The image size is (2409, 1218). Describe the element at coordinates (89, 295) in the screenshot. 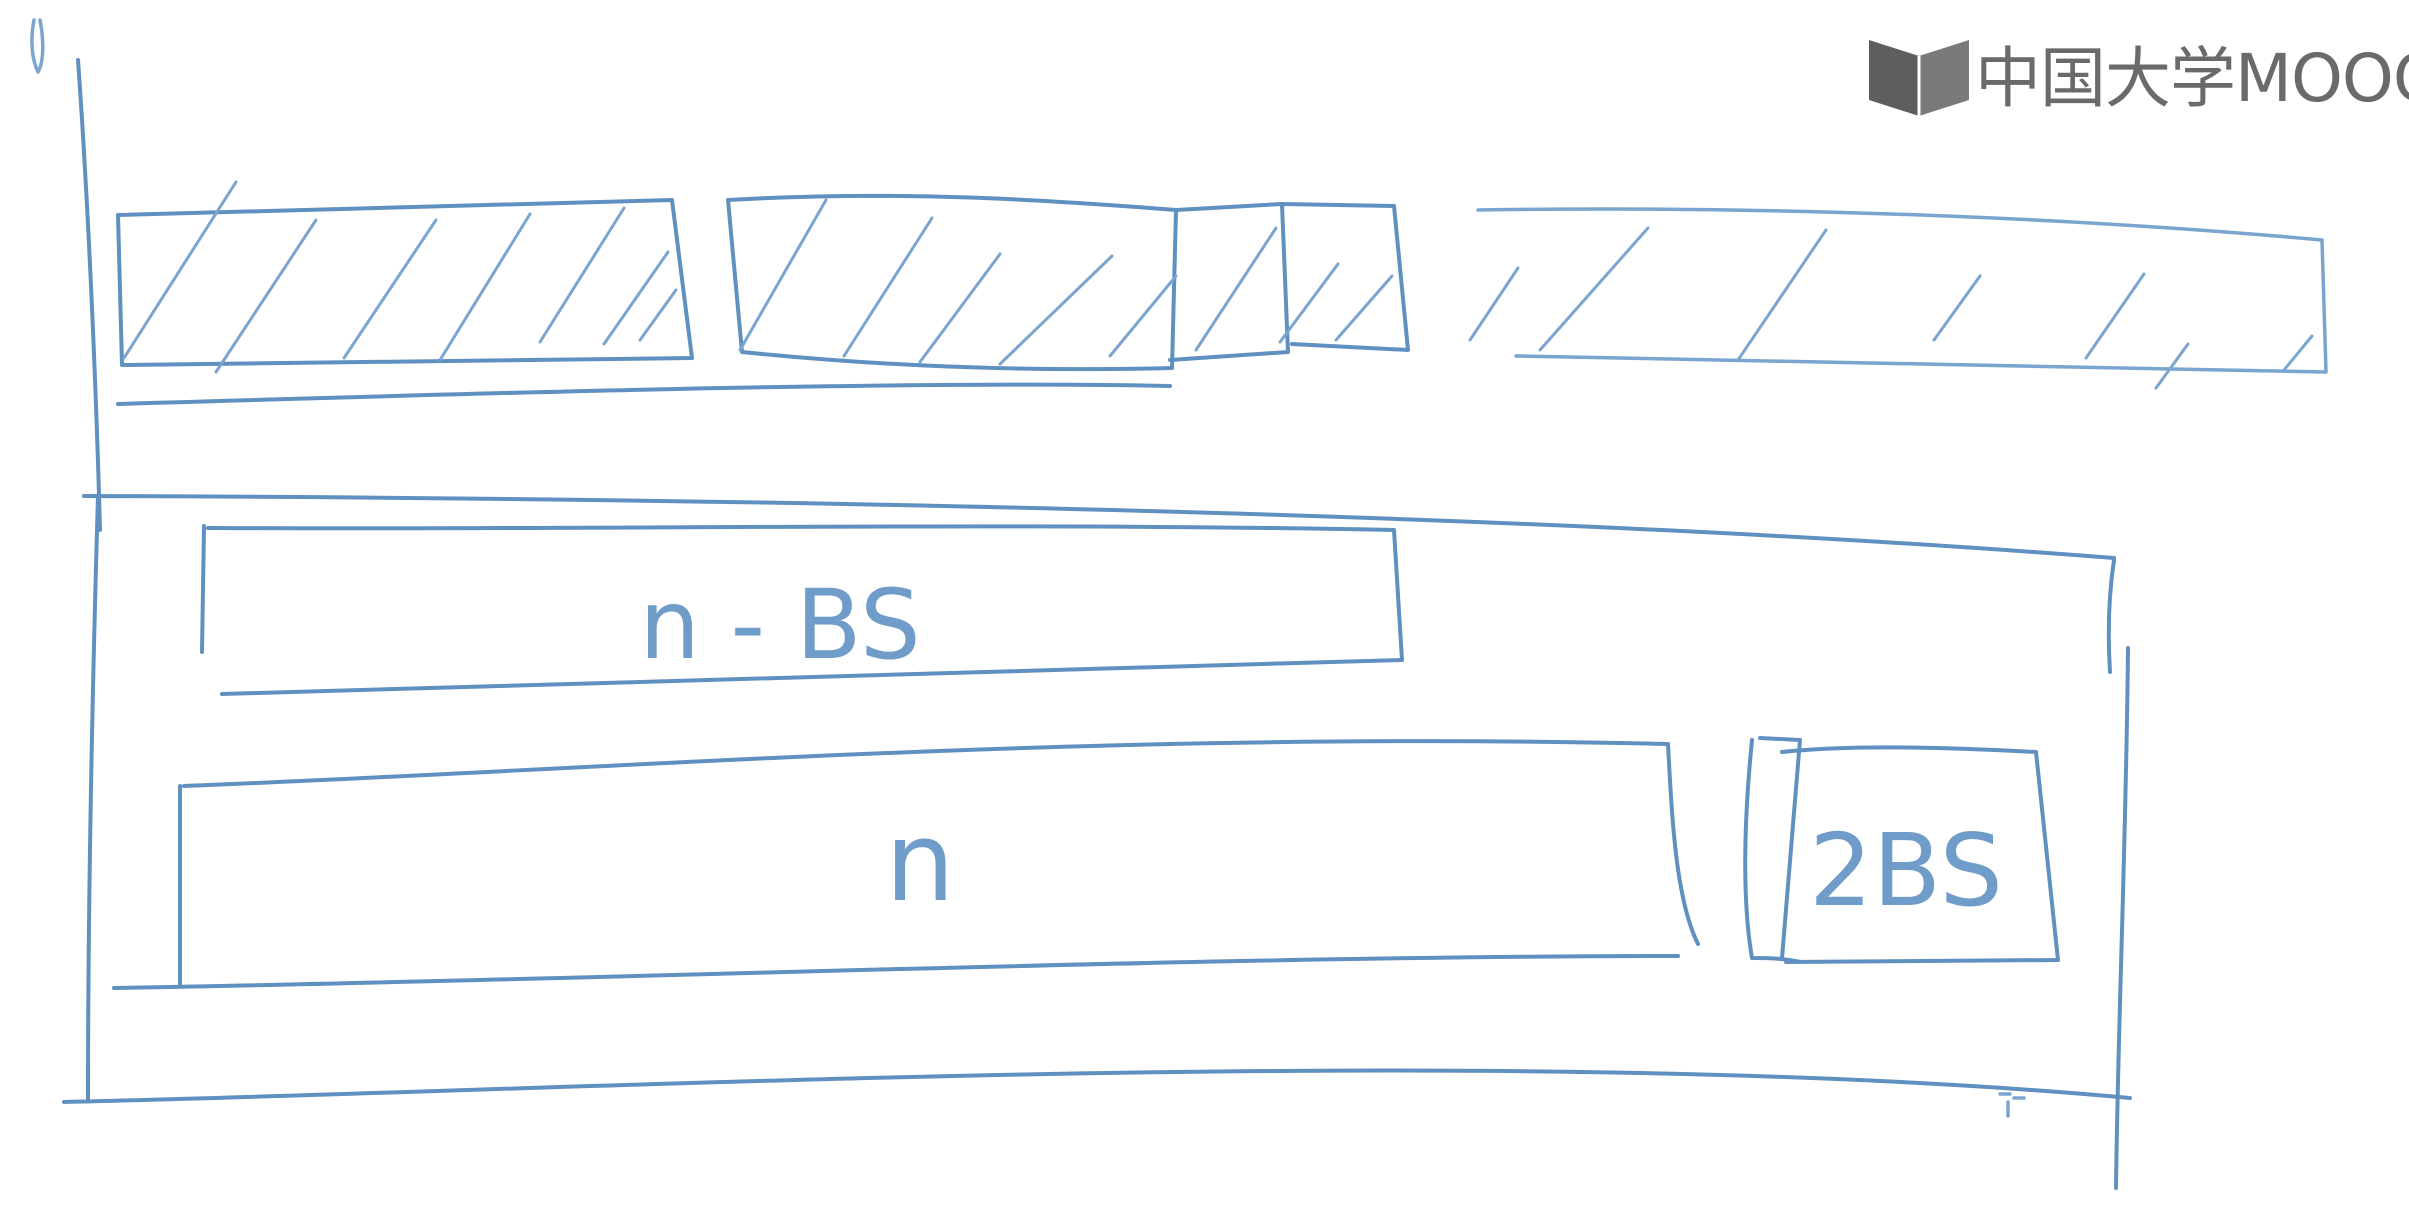

I see `left-axis-line` at that location.